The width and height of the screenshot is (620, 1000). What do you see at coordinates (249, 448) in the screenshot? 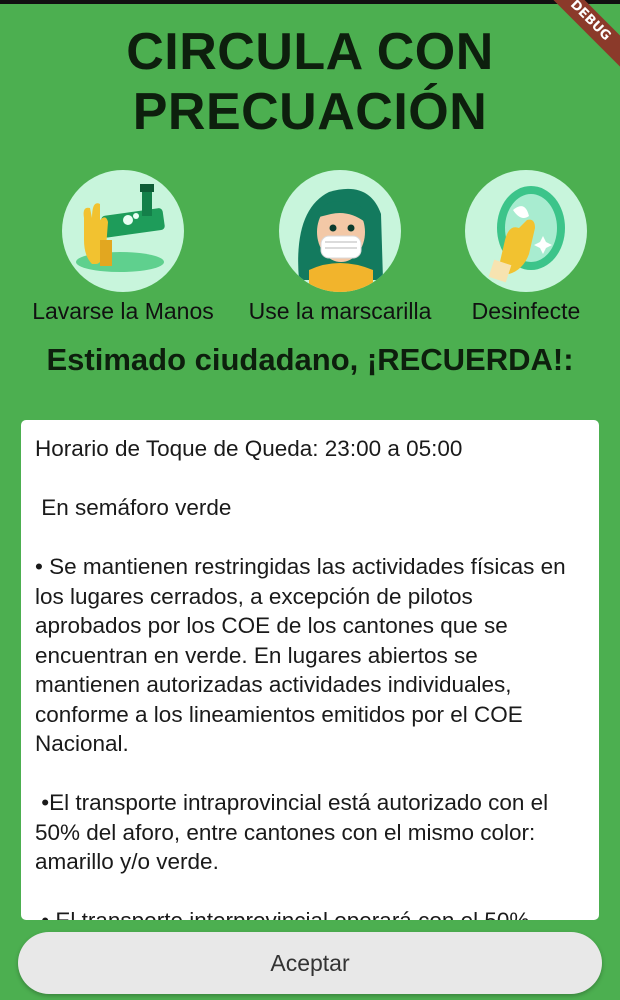
I see `curfew-text: Horario de Toque de Queda: 23:00 a 05:00` at bounding box center [249, 448].